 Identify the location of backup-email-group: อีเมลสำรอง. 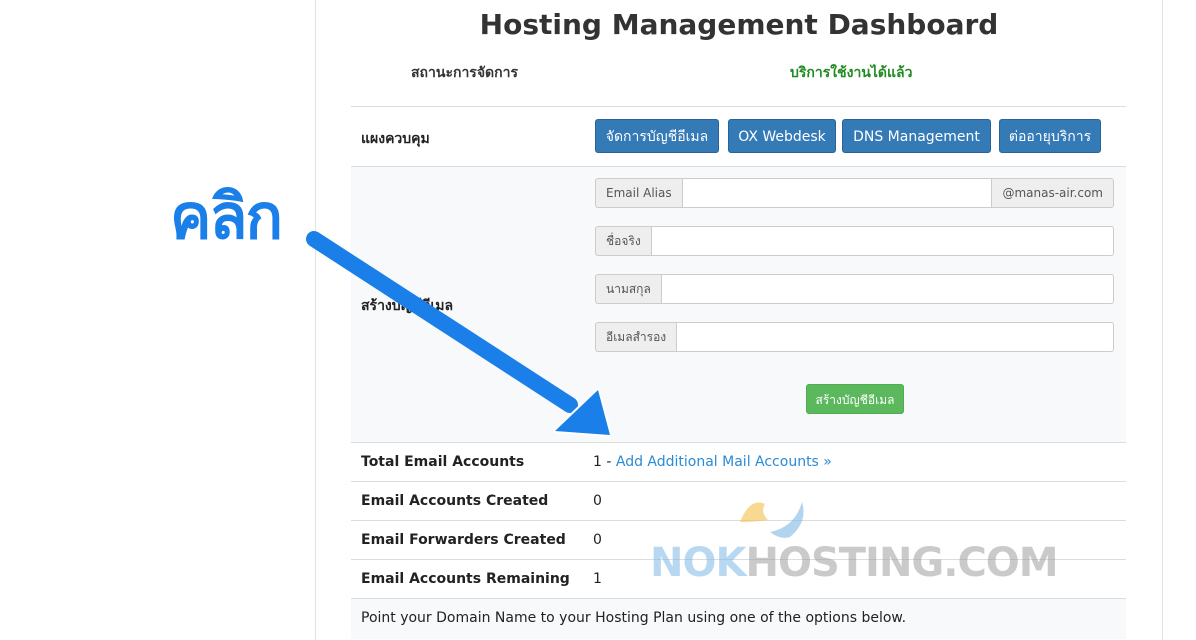
(854, 337).